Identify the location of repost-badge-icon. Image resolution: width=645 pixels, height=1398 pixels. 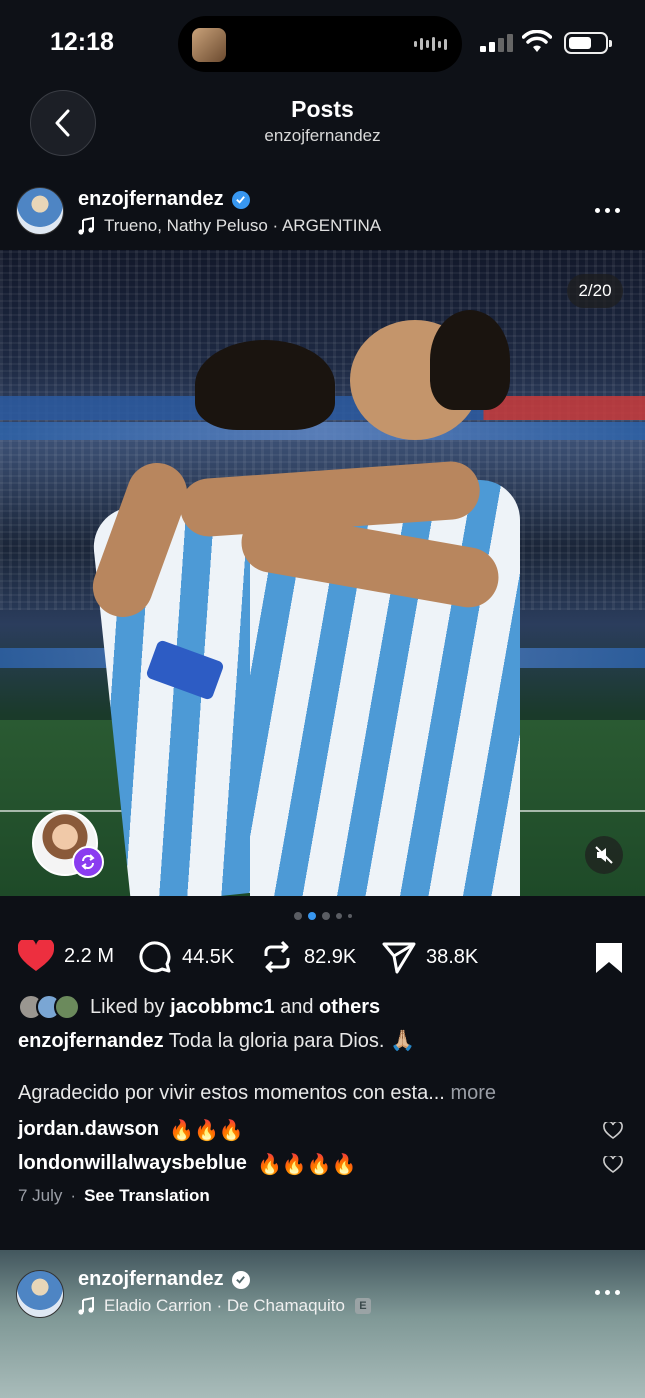
(88, 862).